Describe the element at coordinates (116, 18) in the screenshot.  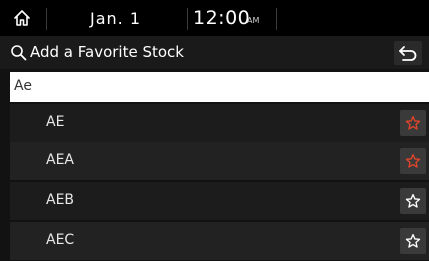
I see `date-display: Jan. 1` at that location.